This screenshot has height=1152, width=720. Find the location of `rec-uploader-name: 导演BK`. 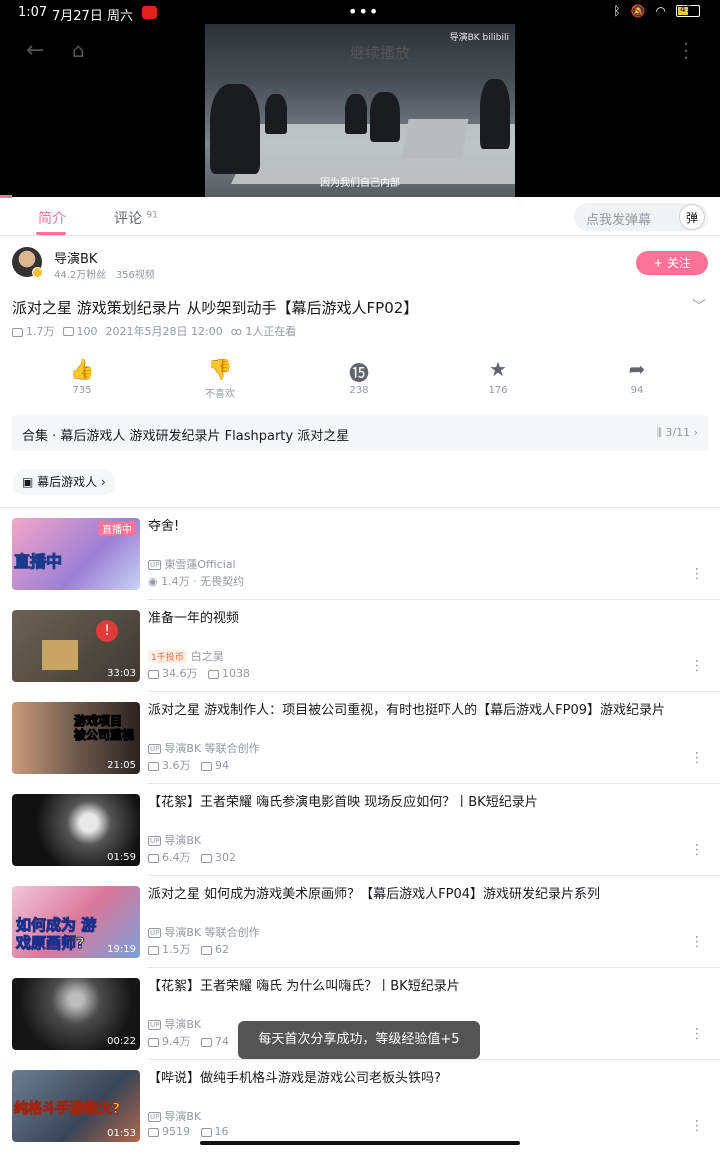

rec-uploader-name: 导演BK is located at coordinates (183, 840).